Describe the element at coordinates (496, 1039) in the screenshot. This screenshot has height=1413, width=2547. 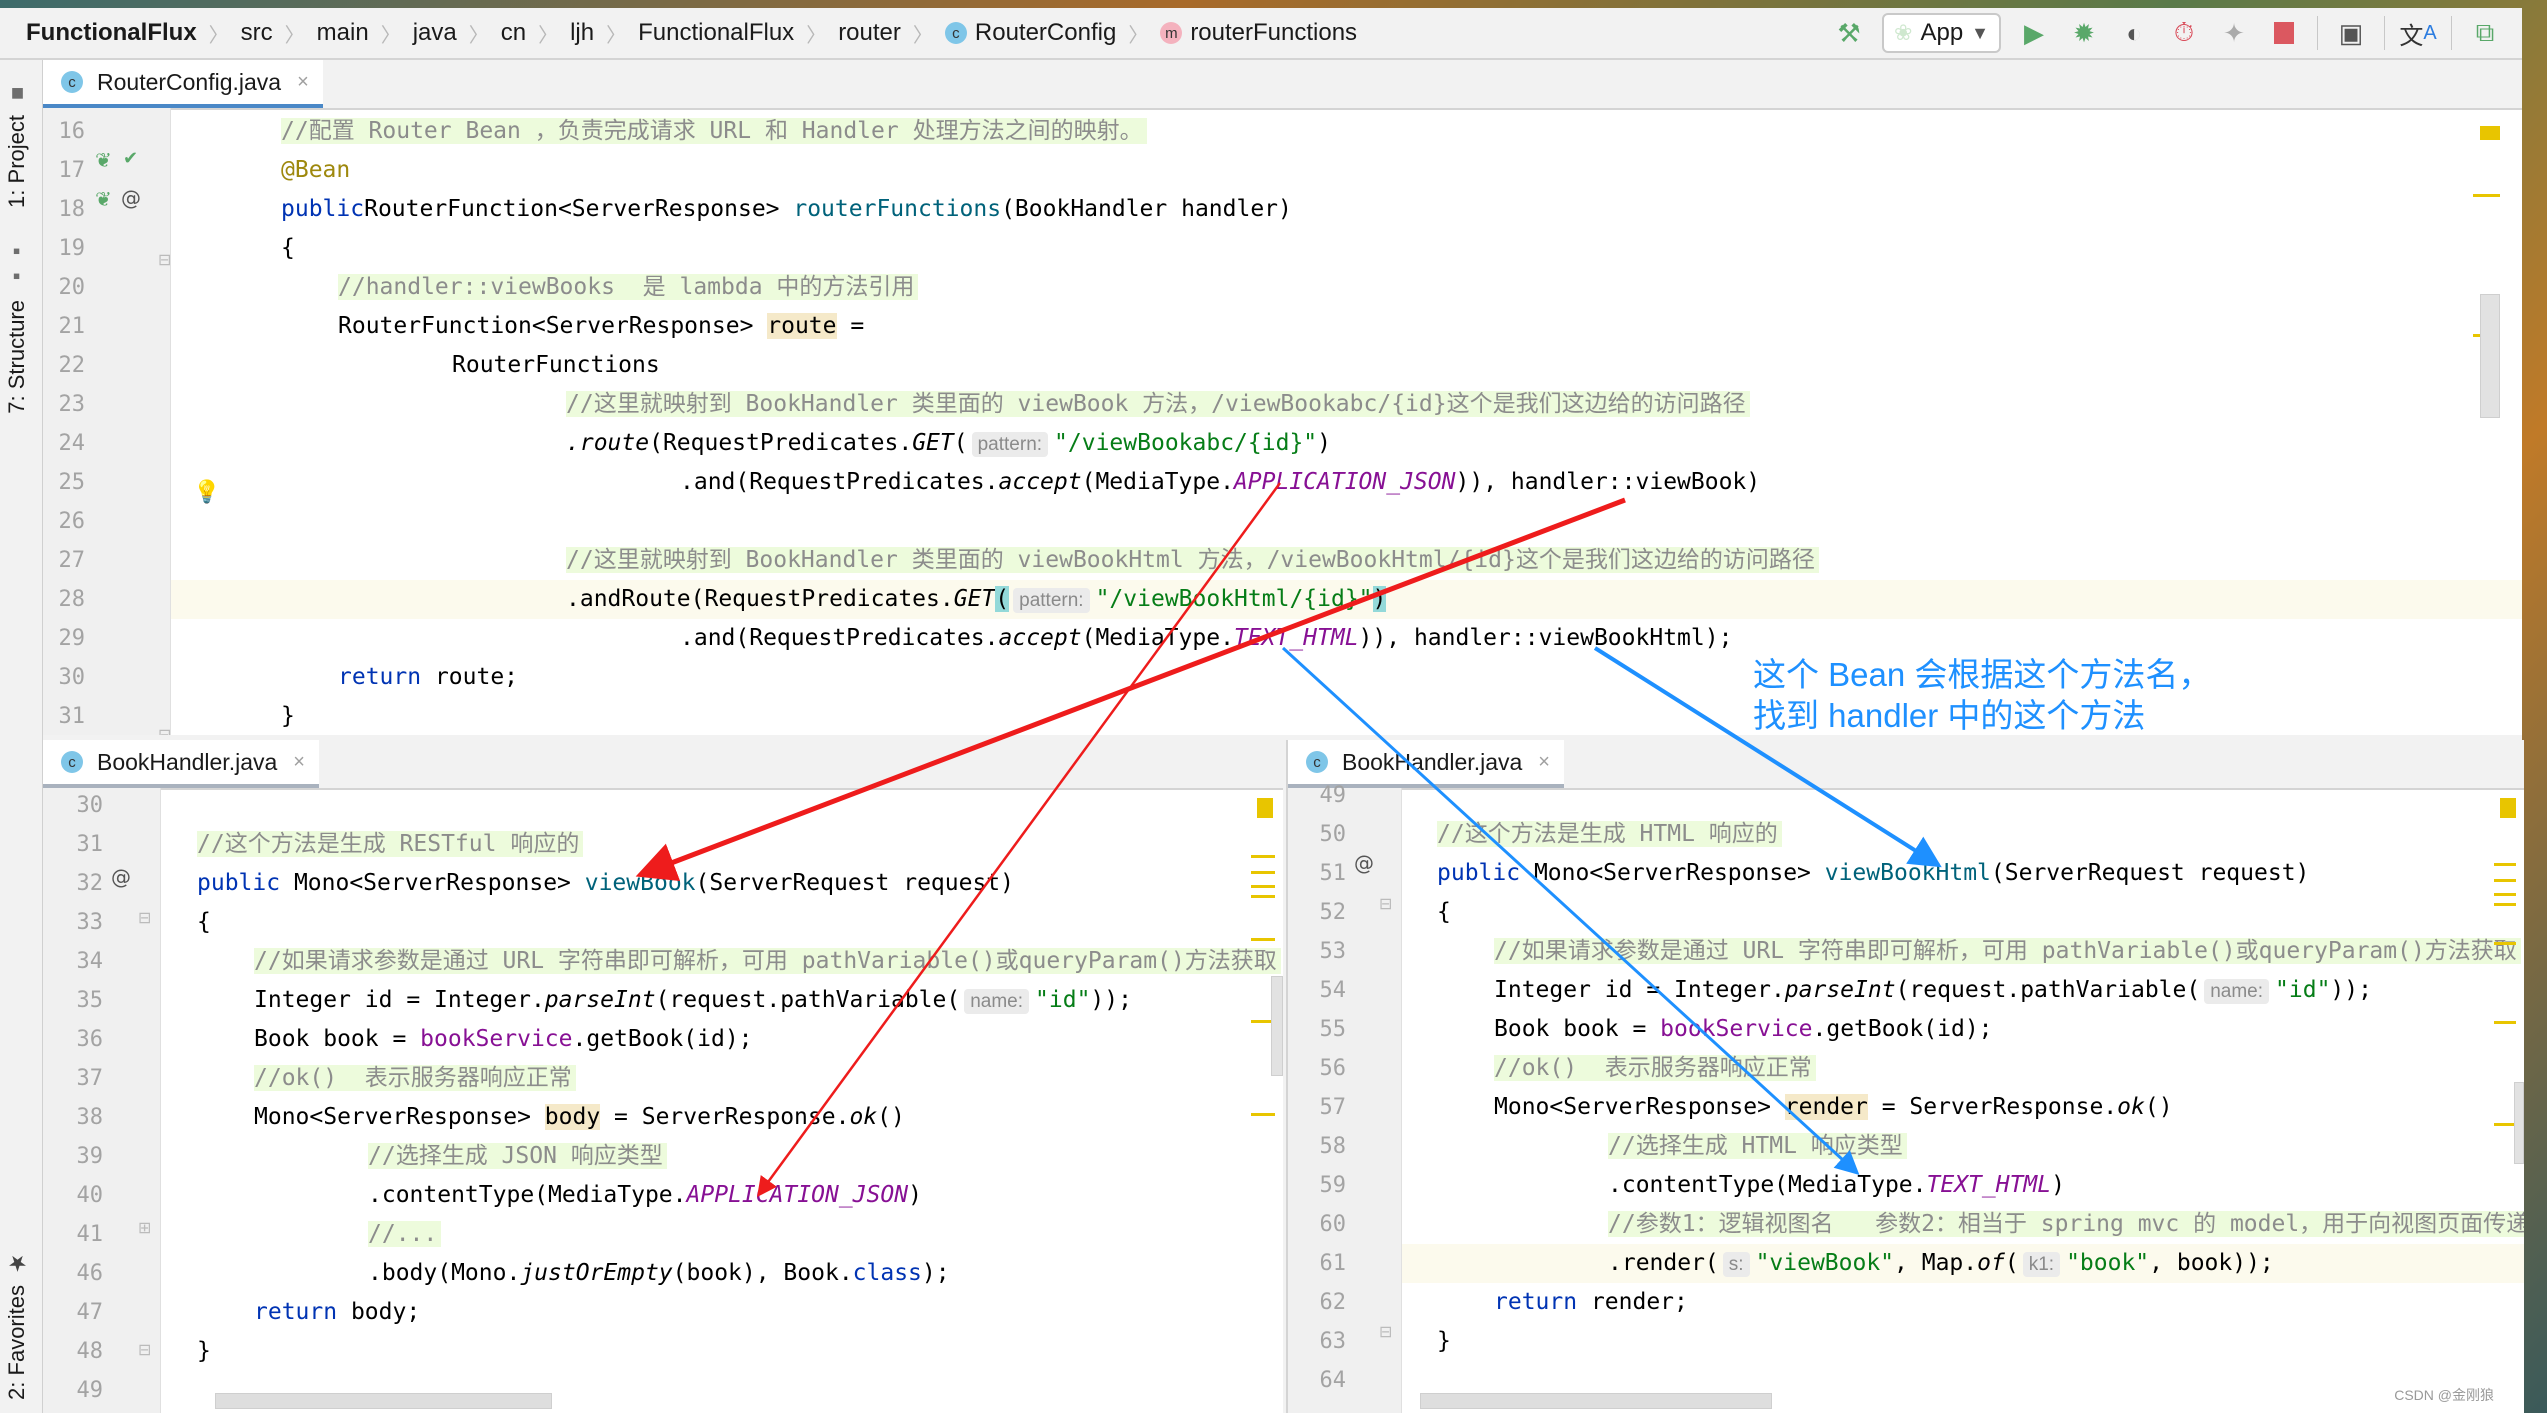
I see `code-token: bookService` at that location.